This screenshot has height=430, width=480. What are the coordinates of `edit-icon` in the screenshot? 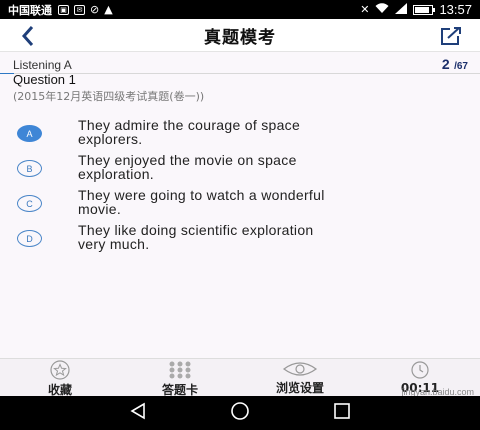 It's located at (451, 36).